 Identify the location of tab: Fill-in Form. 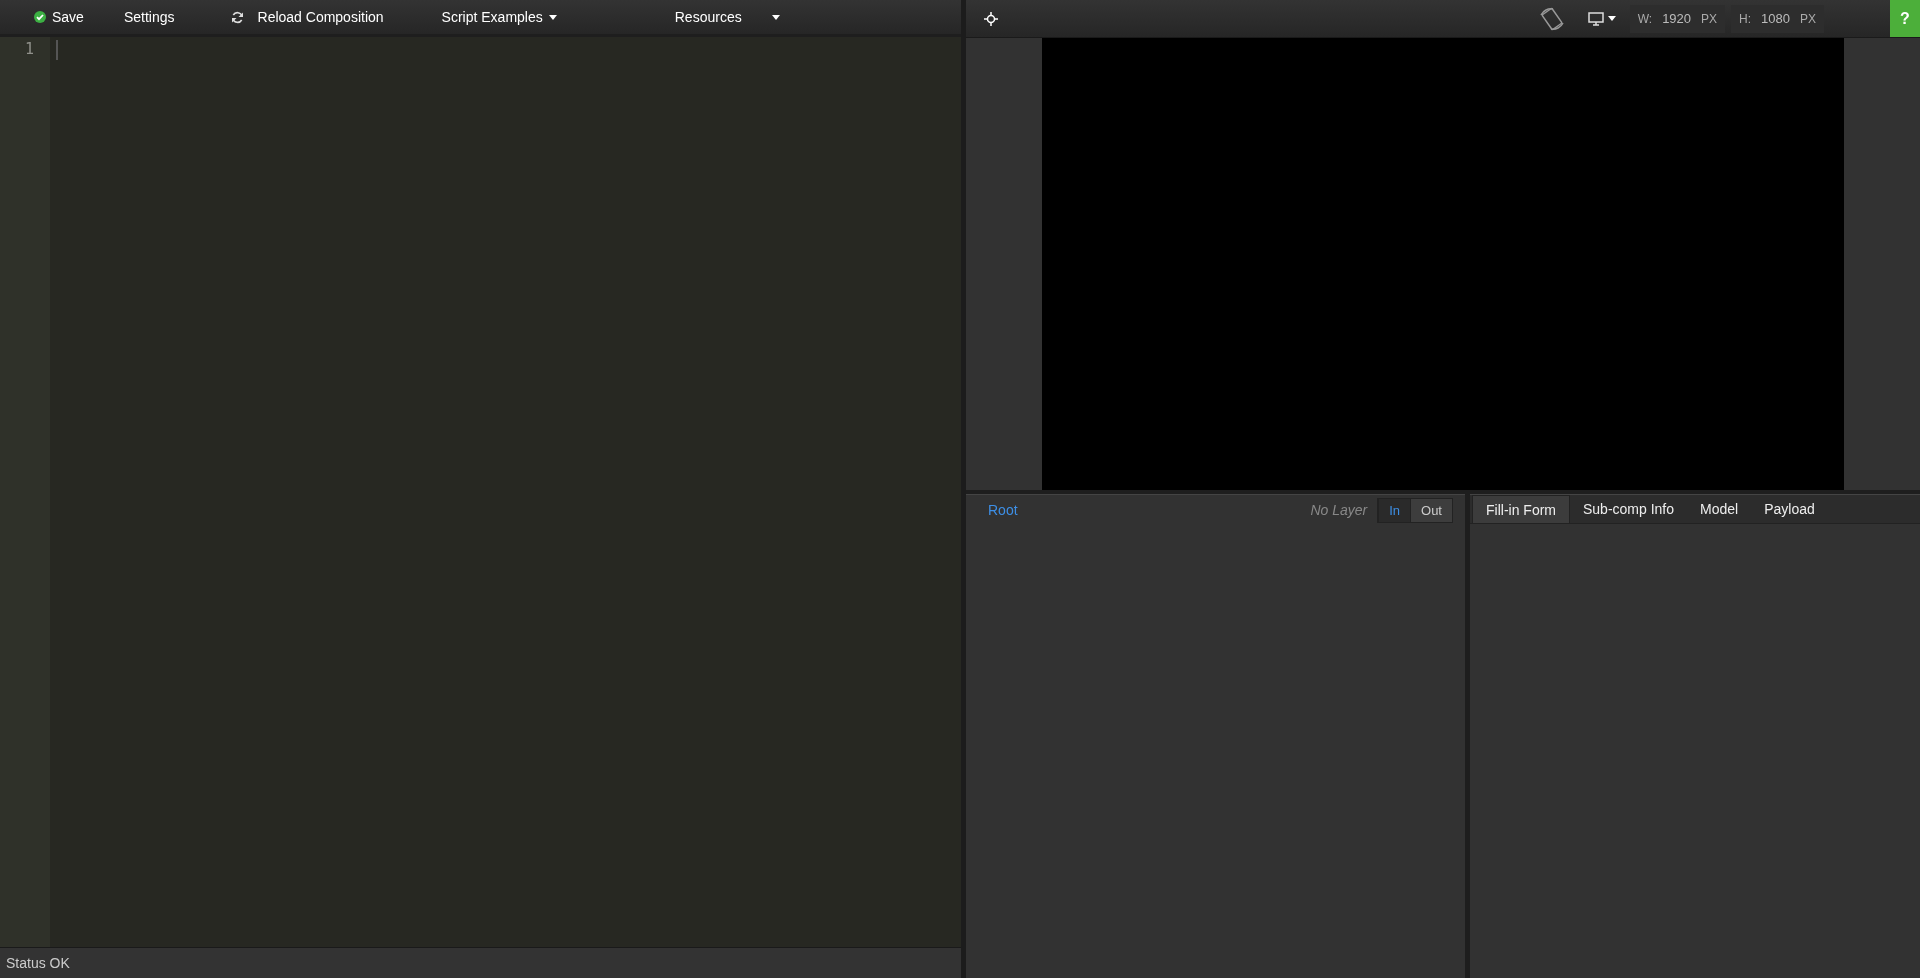
(1521, 509).